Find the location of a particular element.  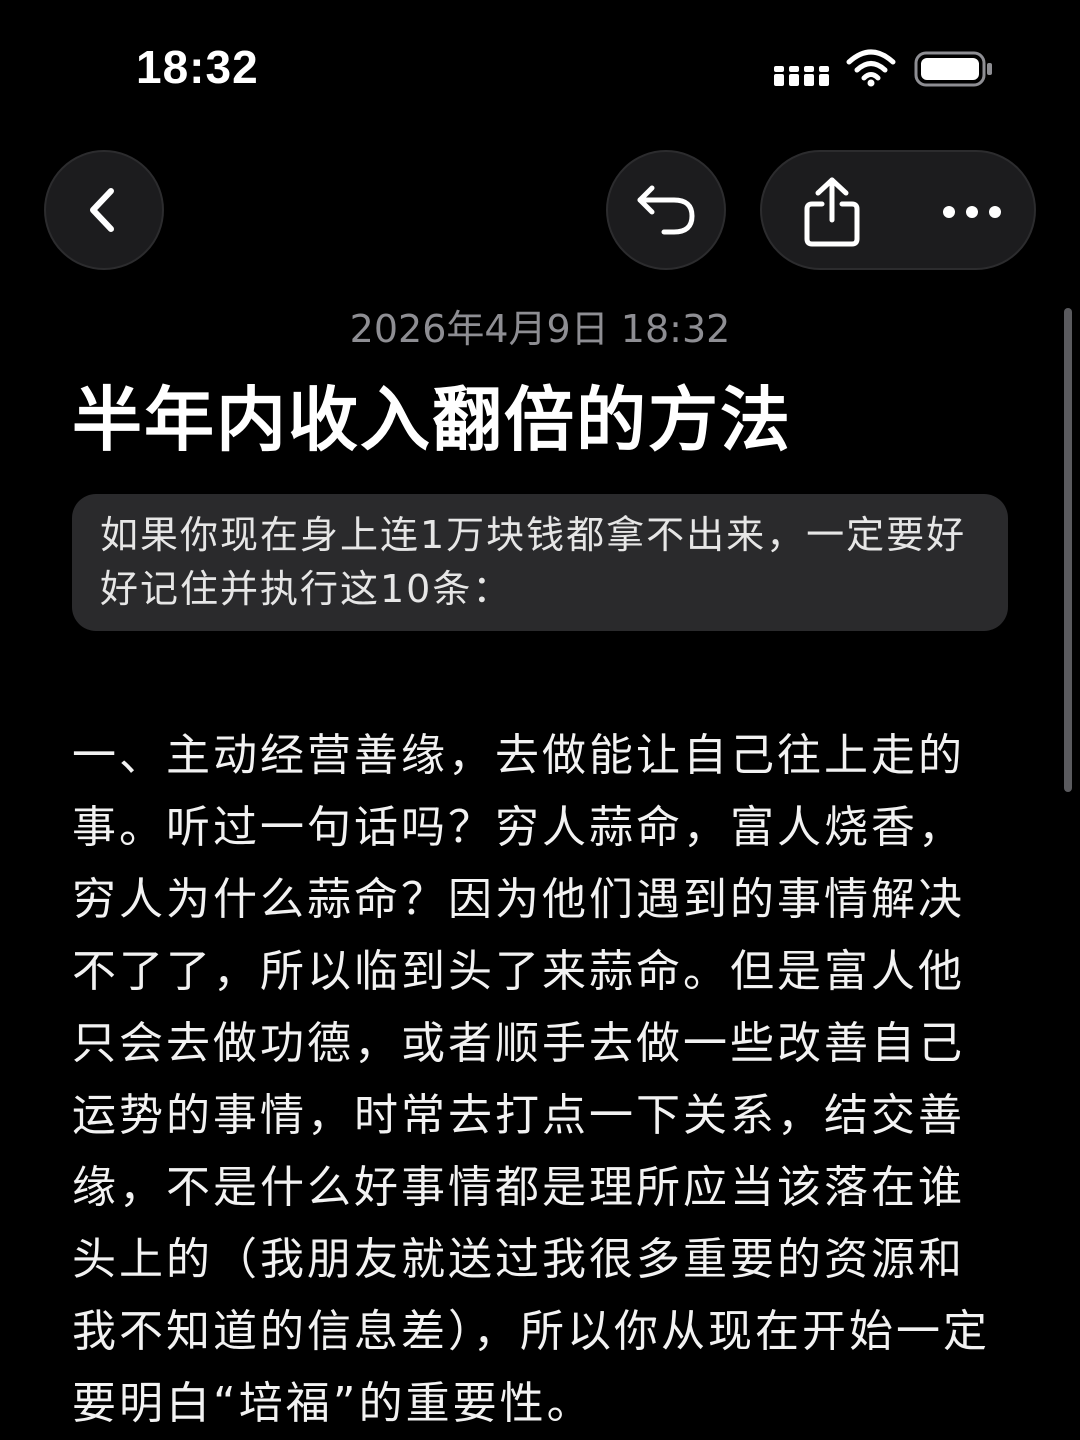

more-options-button is located at coordinates (972, 212).